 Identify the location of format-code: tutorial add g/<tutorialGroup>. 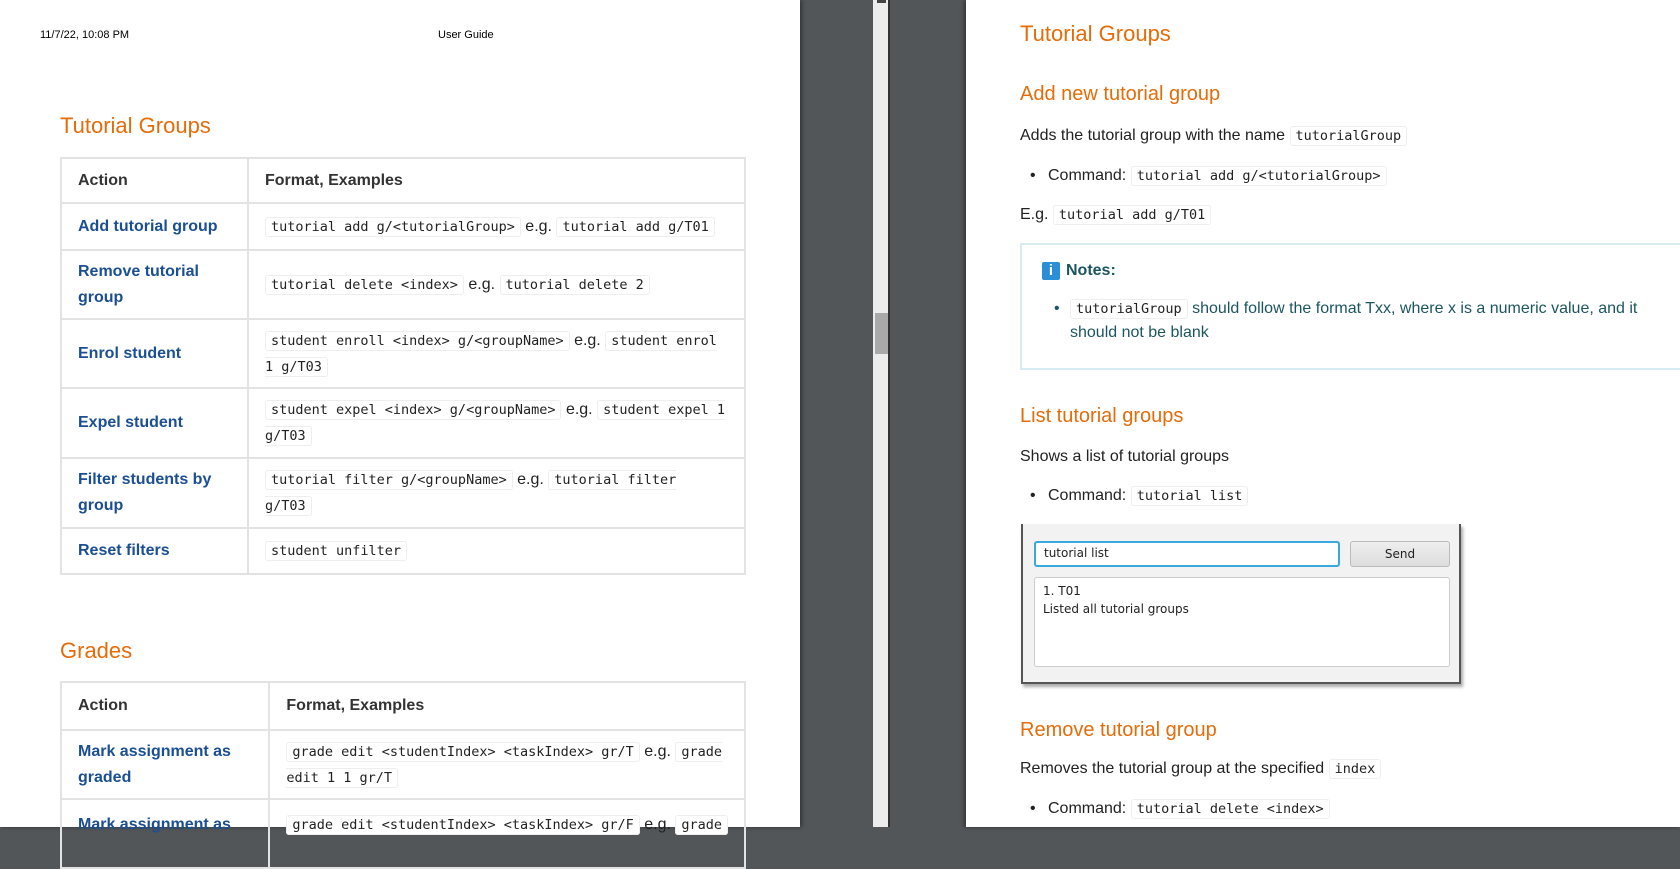
(393, 226).